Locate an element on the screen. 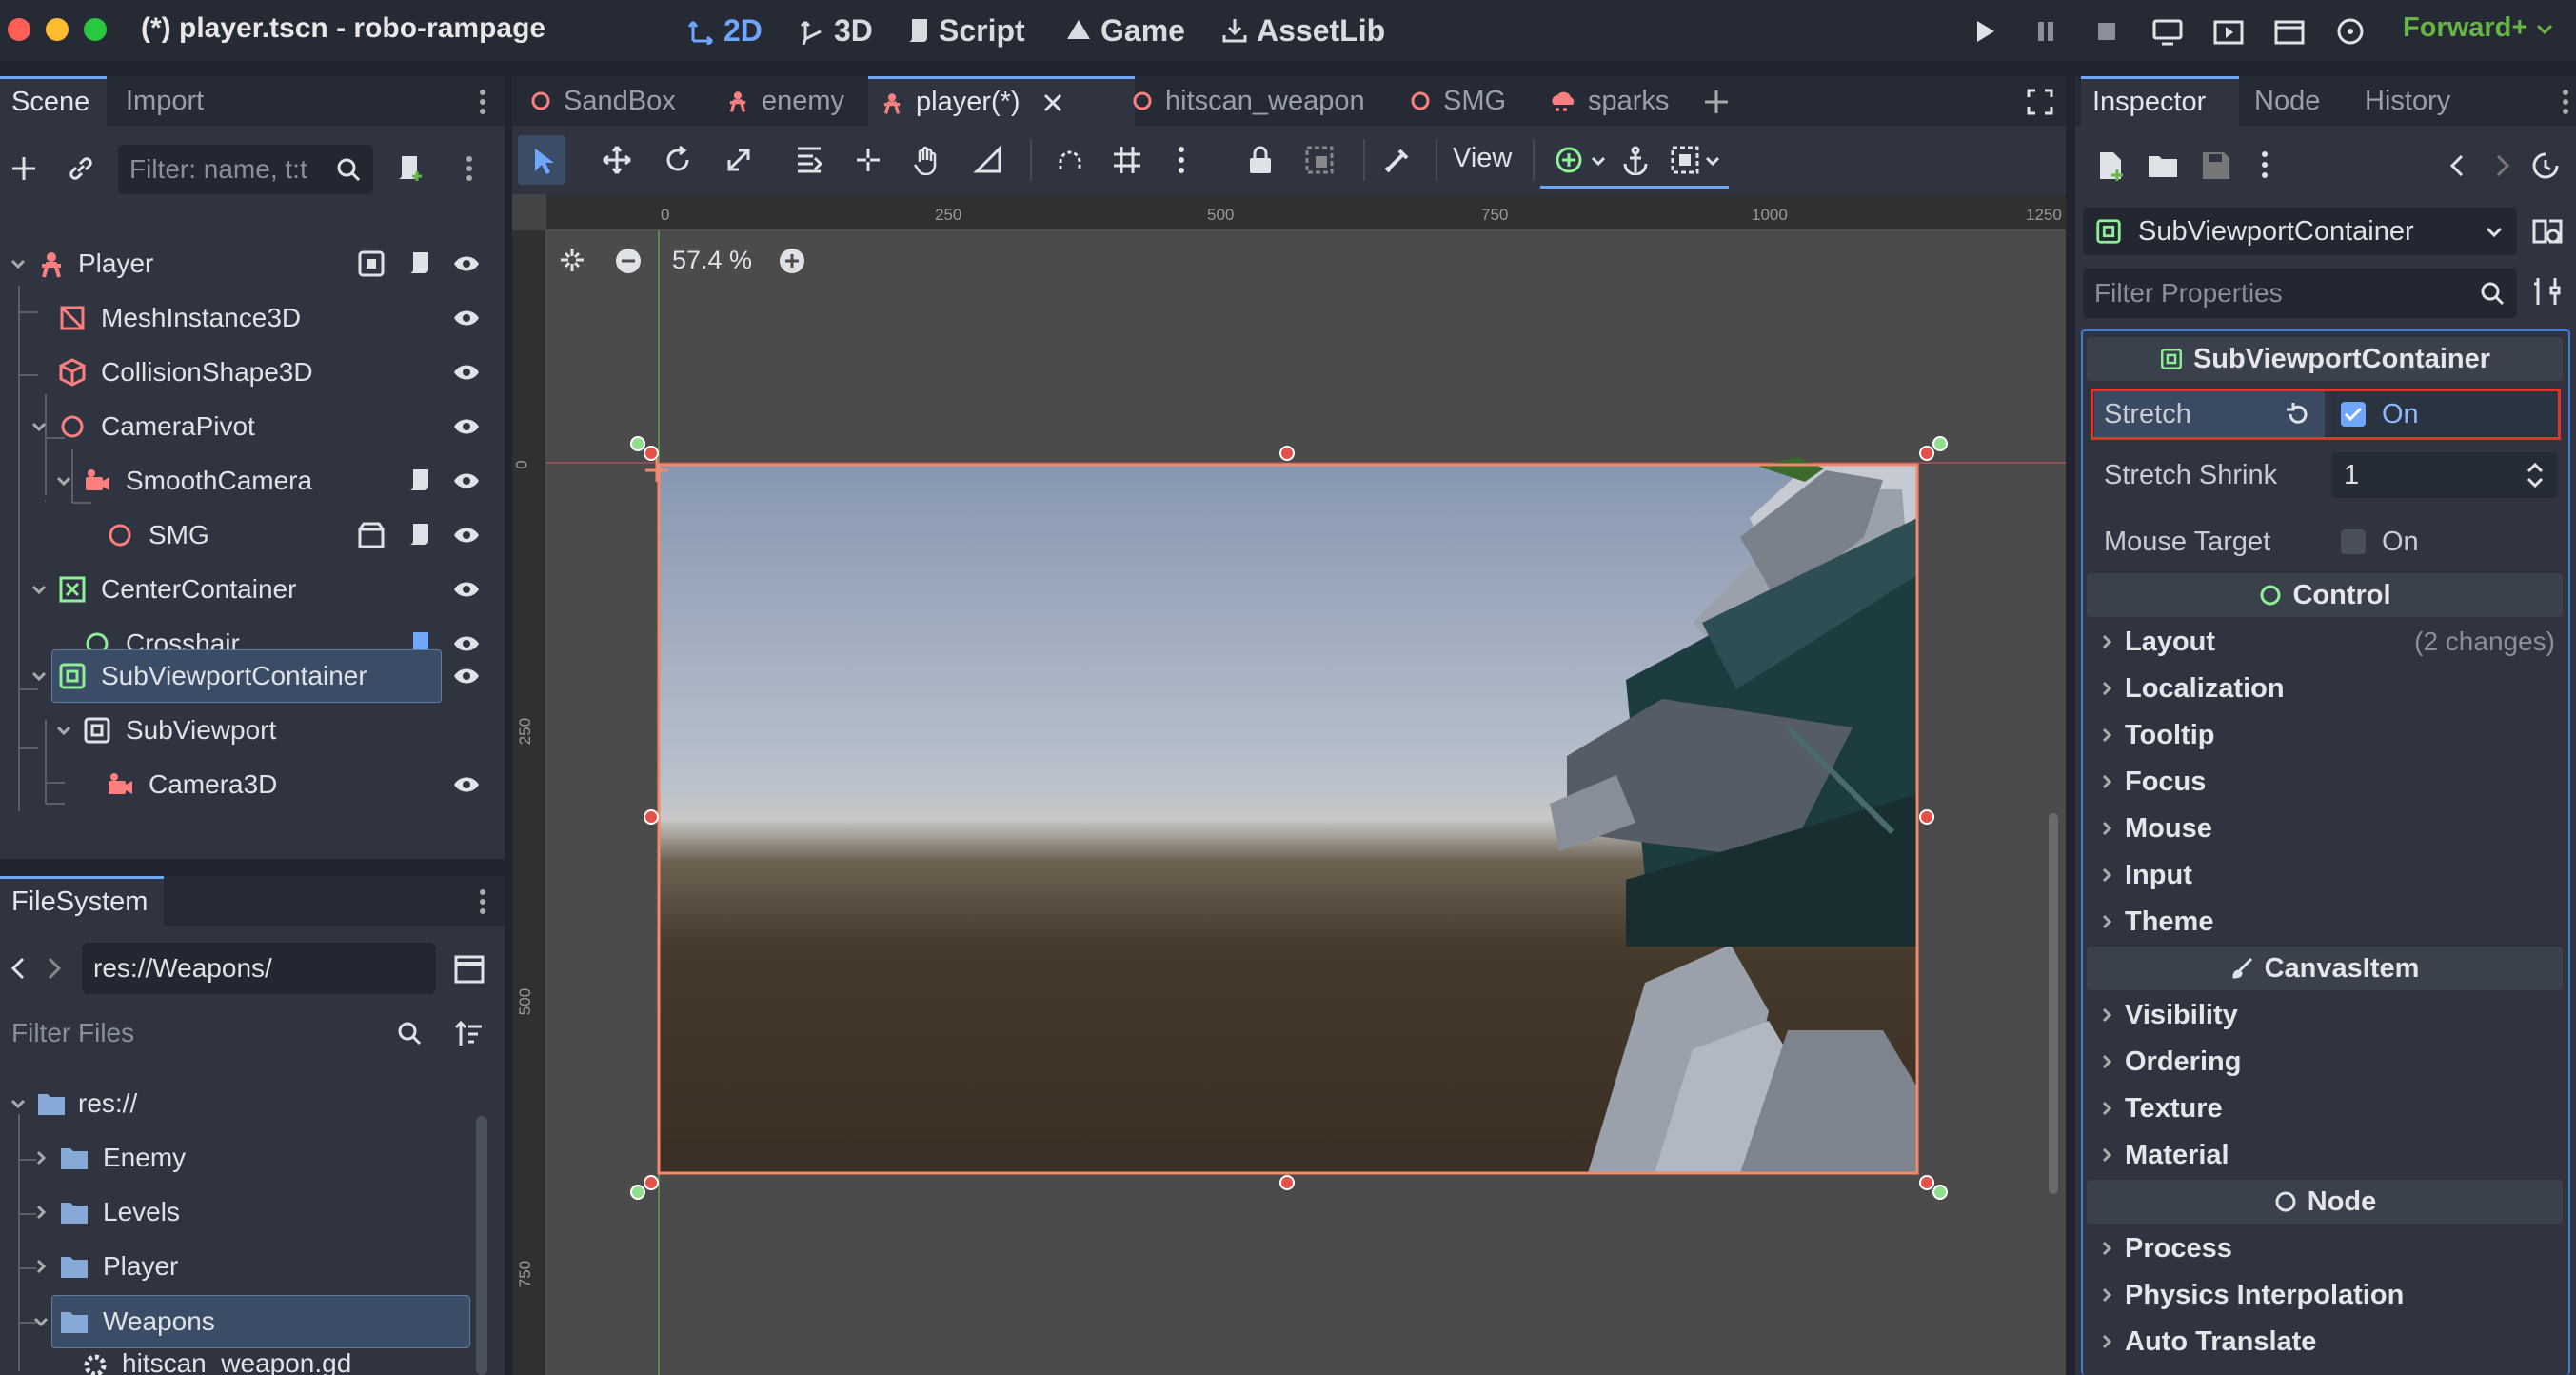 This screenshot has height=1375, width=2576. zoom-out-icon is located at coordinates (628, 261).